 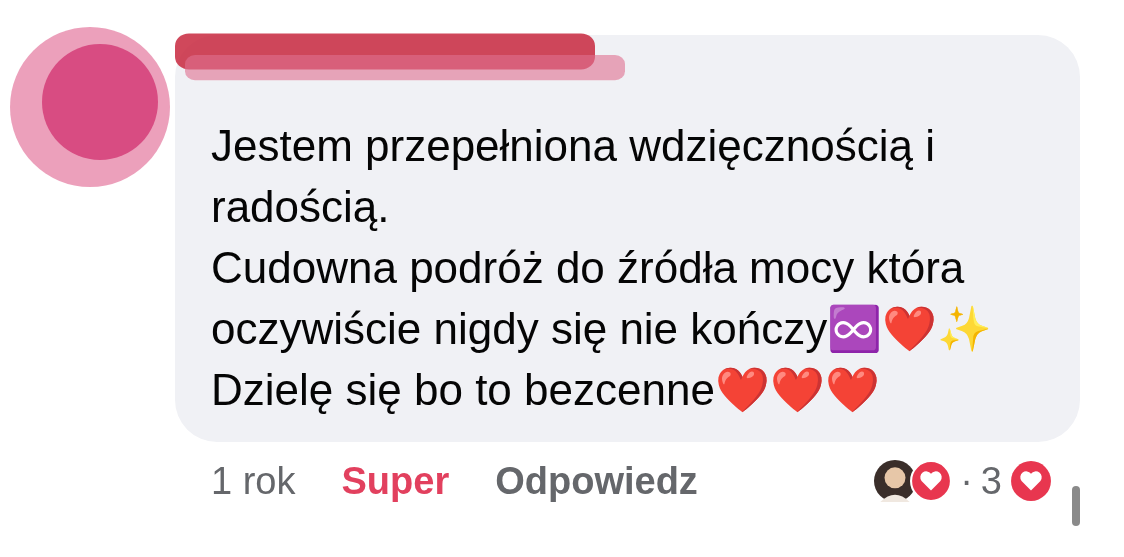 I want to click on comment-text: Cudowna podróż do źródła mocy która oczywiście nigdy się nie kończy♾❤✨, so click(x=602, y=298).